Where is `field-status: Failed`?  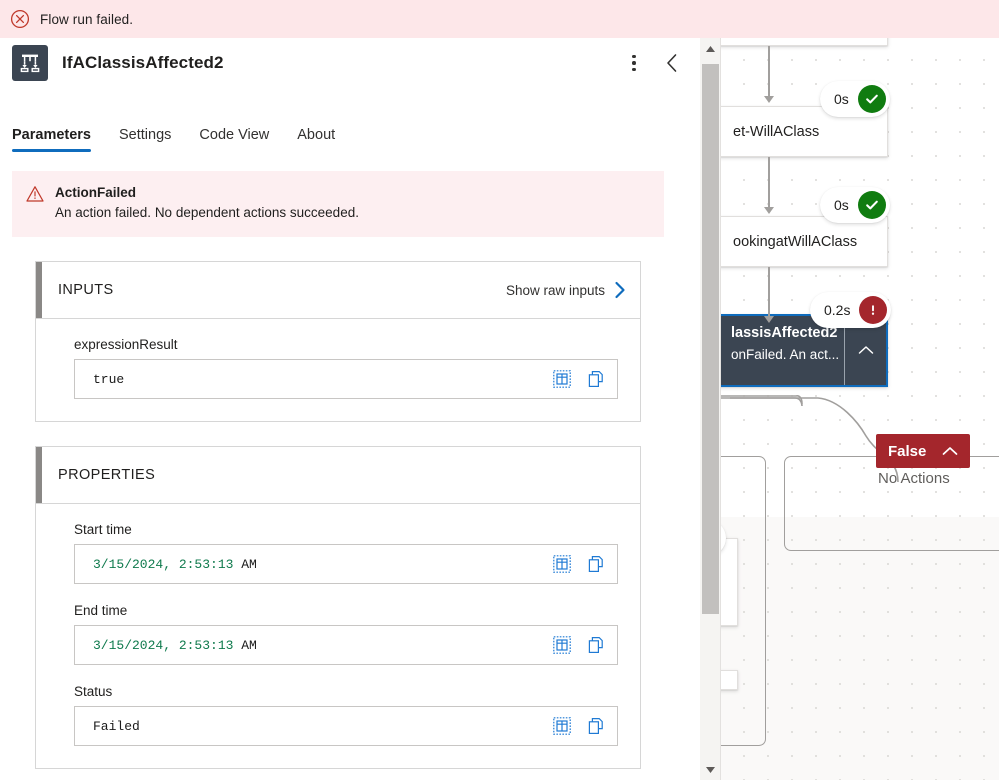
field-status: Failed is located at coordinates (346, 726).